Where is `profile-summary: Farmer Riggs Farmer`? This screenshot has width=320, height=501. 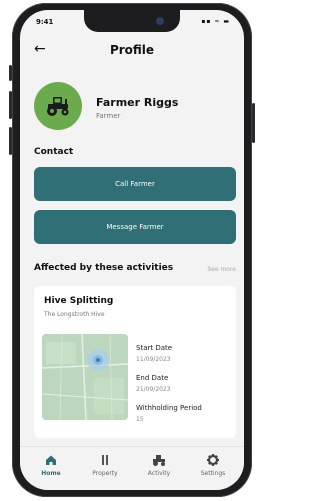
profile-summary: Farmer Riggs Farmer is located at coordinates (134, 108).